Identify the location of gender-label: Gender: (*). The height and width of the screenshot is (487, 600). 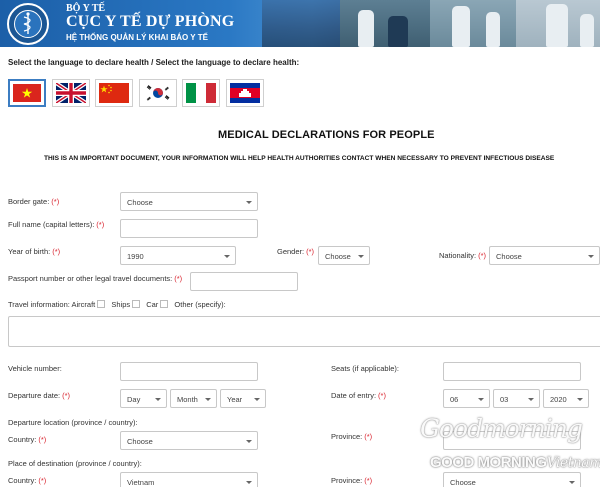
(296, 251).